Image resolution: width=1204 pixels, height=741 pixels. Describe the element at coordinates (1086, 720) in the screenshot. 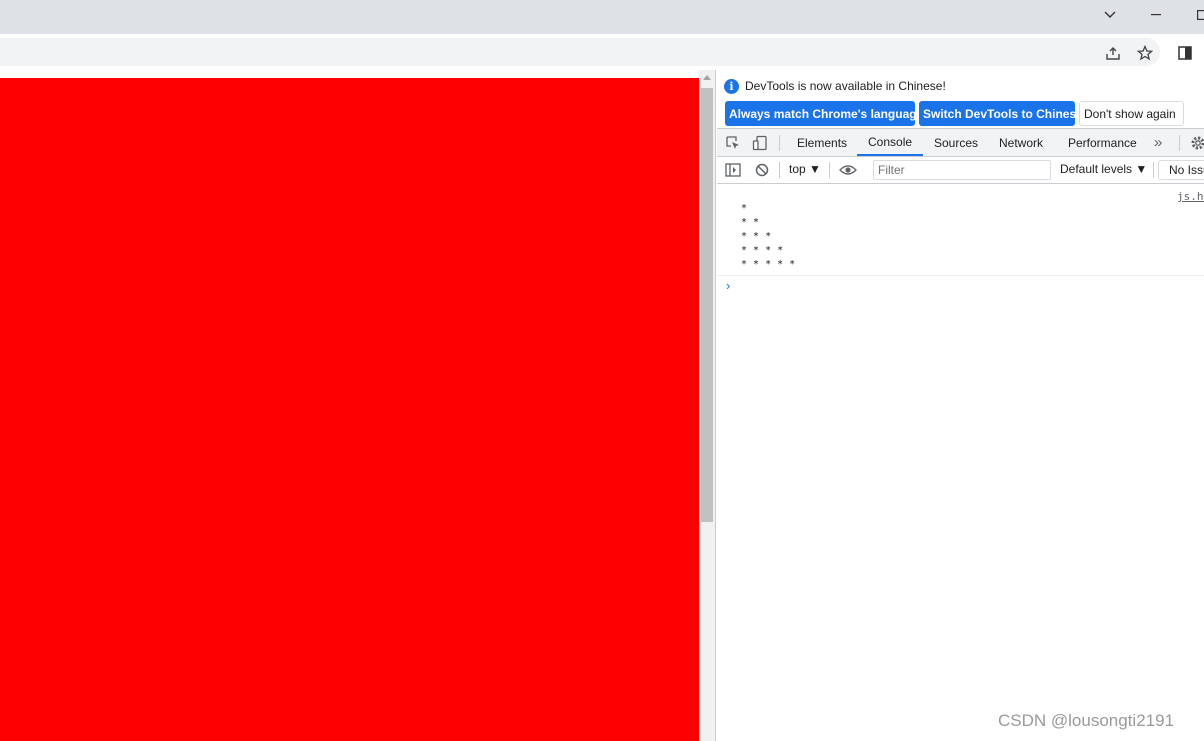

I see `watermark: CSDN @lousongti2191` at that location.